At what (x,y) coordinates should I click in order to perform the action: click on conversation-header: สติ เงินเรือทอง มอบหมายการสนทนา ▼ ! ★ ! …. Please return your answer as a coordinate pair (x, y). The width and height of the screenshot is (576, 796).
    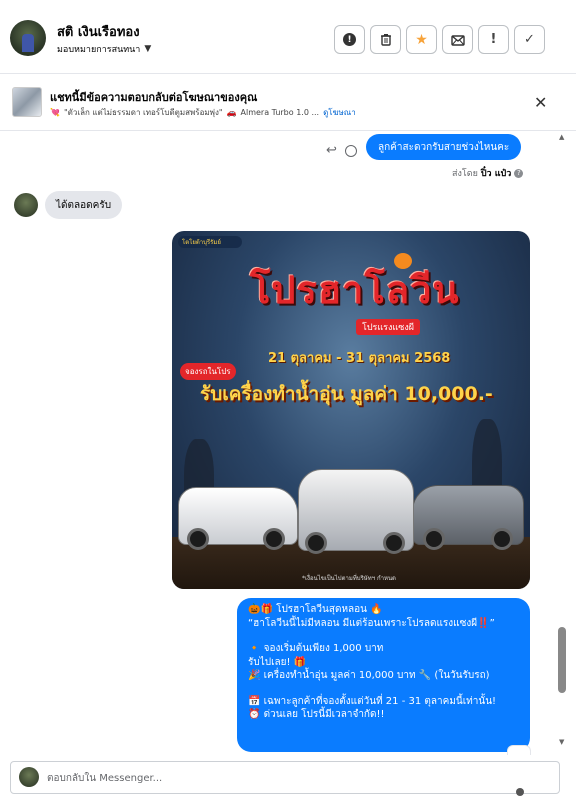
    Looking at the image, I should click on (288, 37).